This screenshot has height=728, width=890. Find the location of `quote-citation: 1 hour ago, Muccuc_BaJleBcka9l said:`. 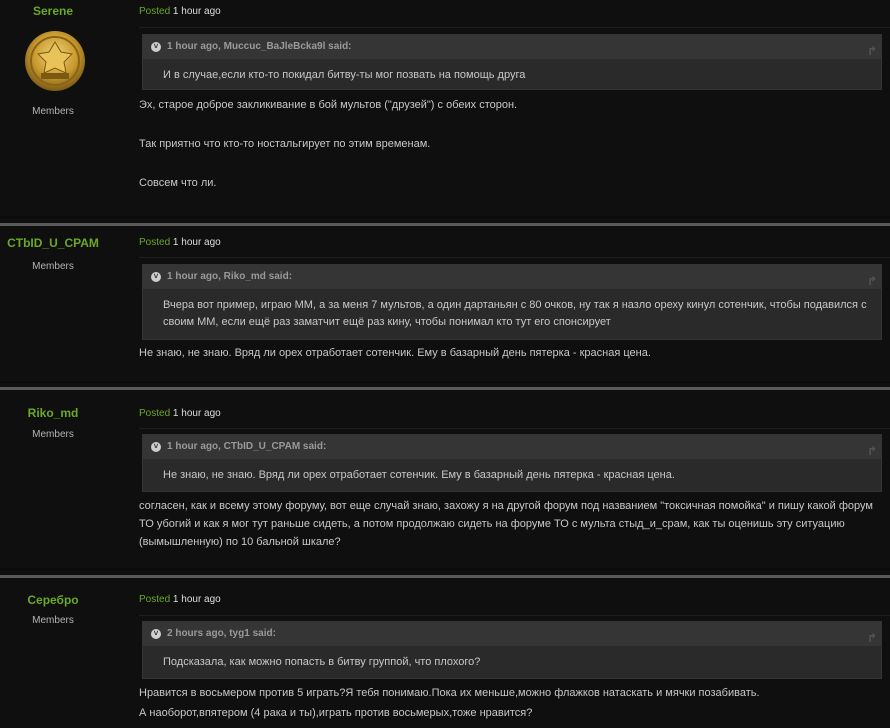

quote-citation: 1 hour ago, Muccuc_BaJleBcka9l said: is located at coordinates (259, 46).